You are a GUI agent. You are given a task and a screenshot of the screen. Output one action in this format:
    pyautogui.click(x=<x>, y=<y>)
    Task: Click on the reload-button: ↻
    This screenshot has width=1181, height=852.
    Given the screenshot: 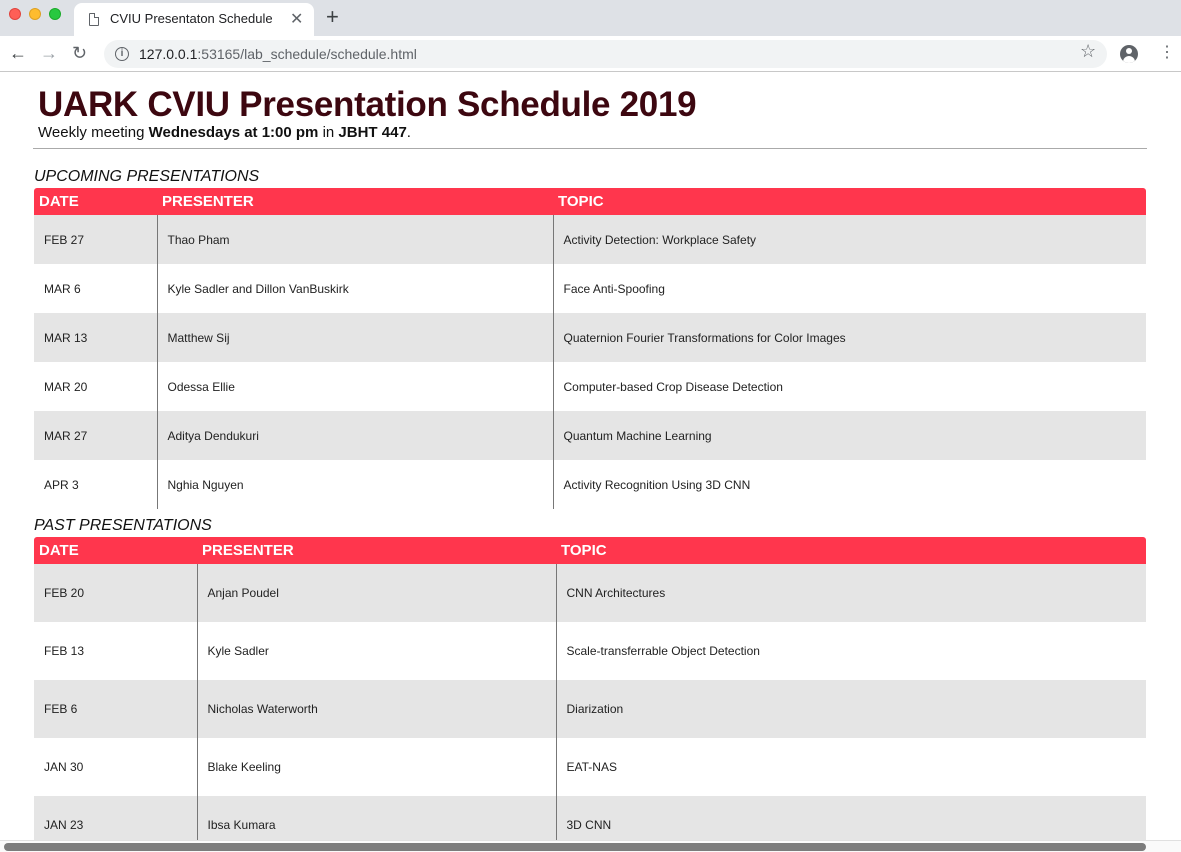 What is the action you would take?
    pyautogui.click(x=79, y=53)
    